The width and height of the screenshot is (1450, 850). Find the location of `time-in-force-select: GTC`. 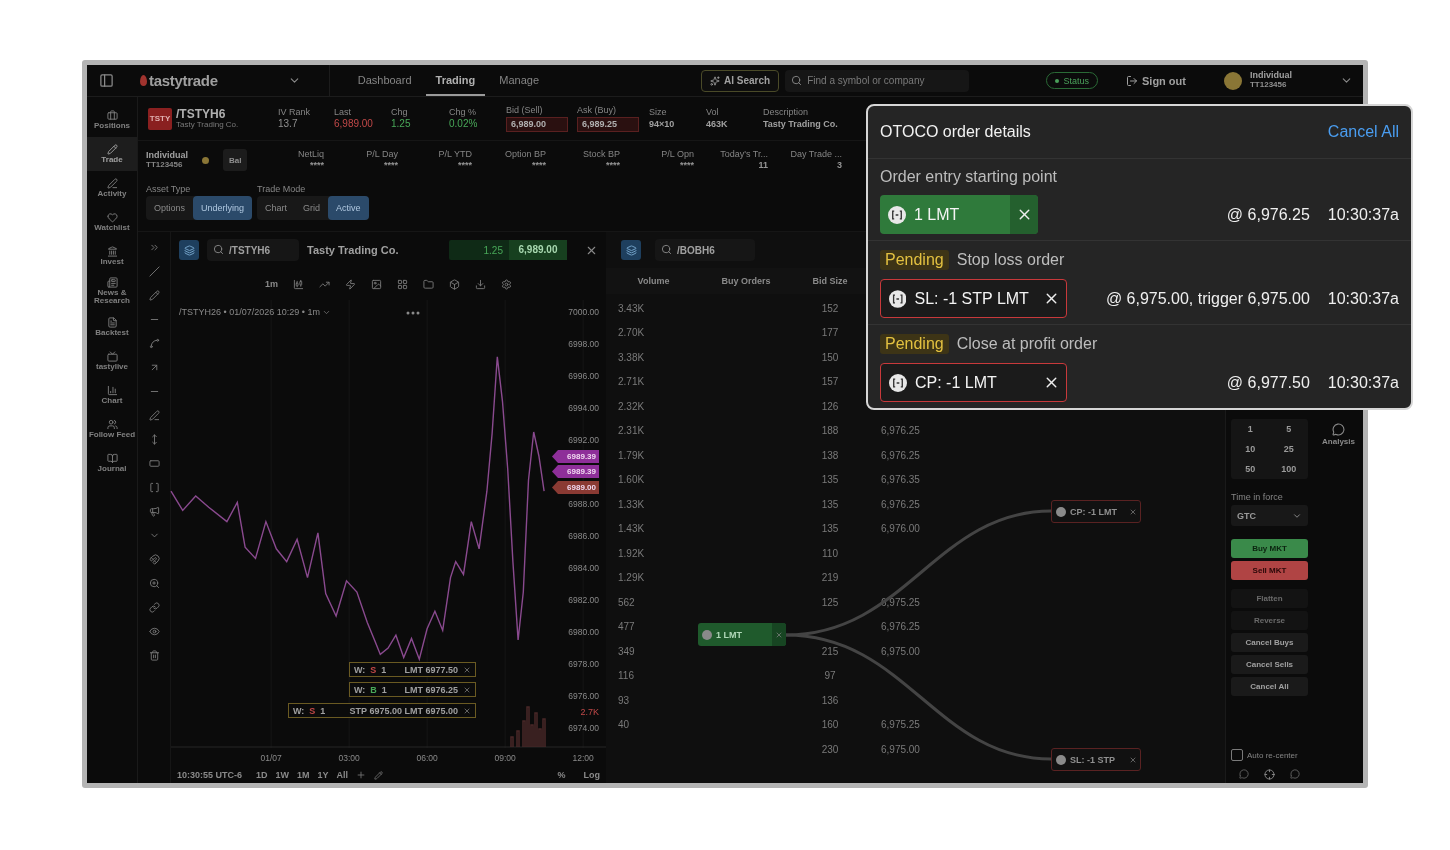

time-in-force-select: GTC is located at coordinates (1269, 515).